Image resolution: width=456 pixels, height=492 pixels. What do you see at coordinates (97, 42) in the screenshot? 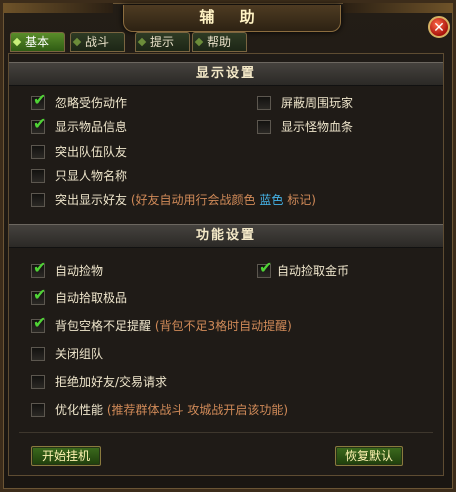
I see `tab-combat: 战斗` at bounding box center [97, 42].